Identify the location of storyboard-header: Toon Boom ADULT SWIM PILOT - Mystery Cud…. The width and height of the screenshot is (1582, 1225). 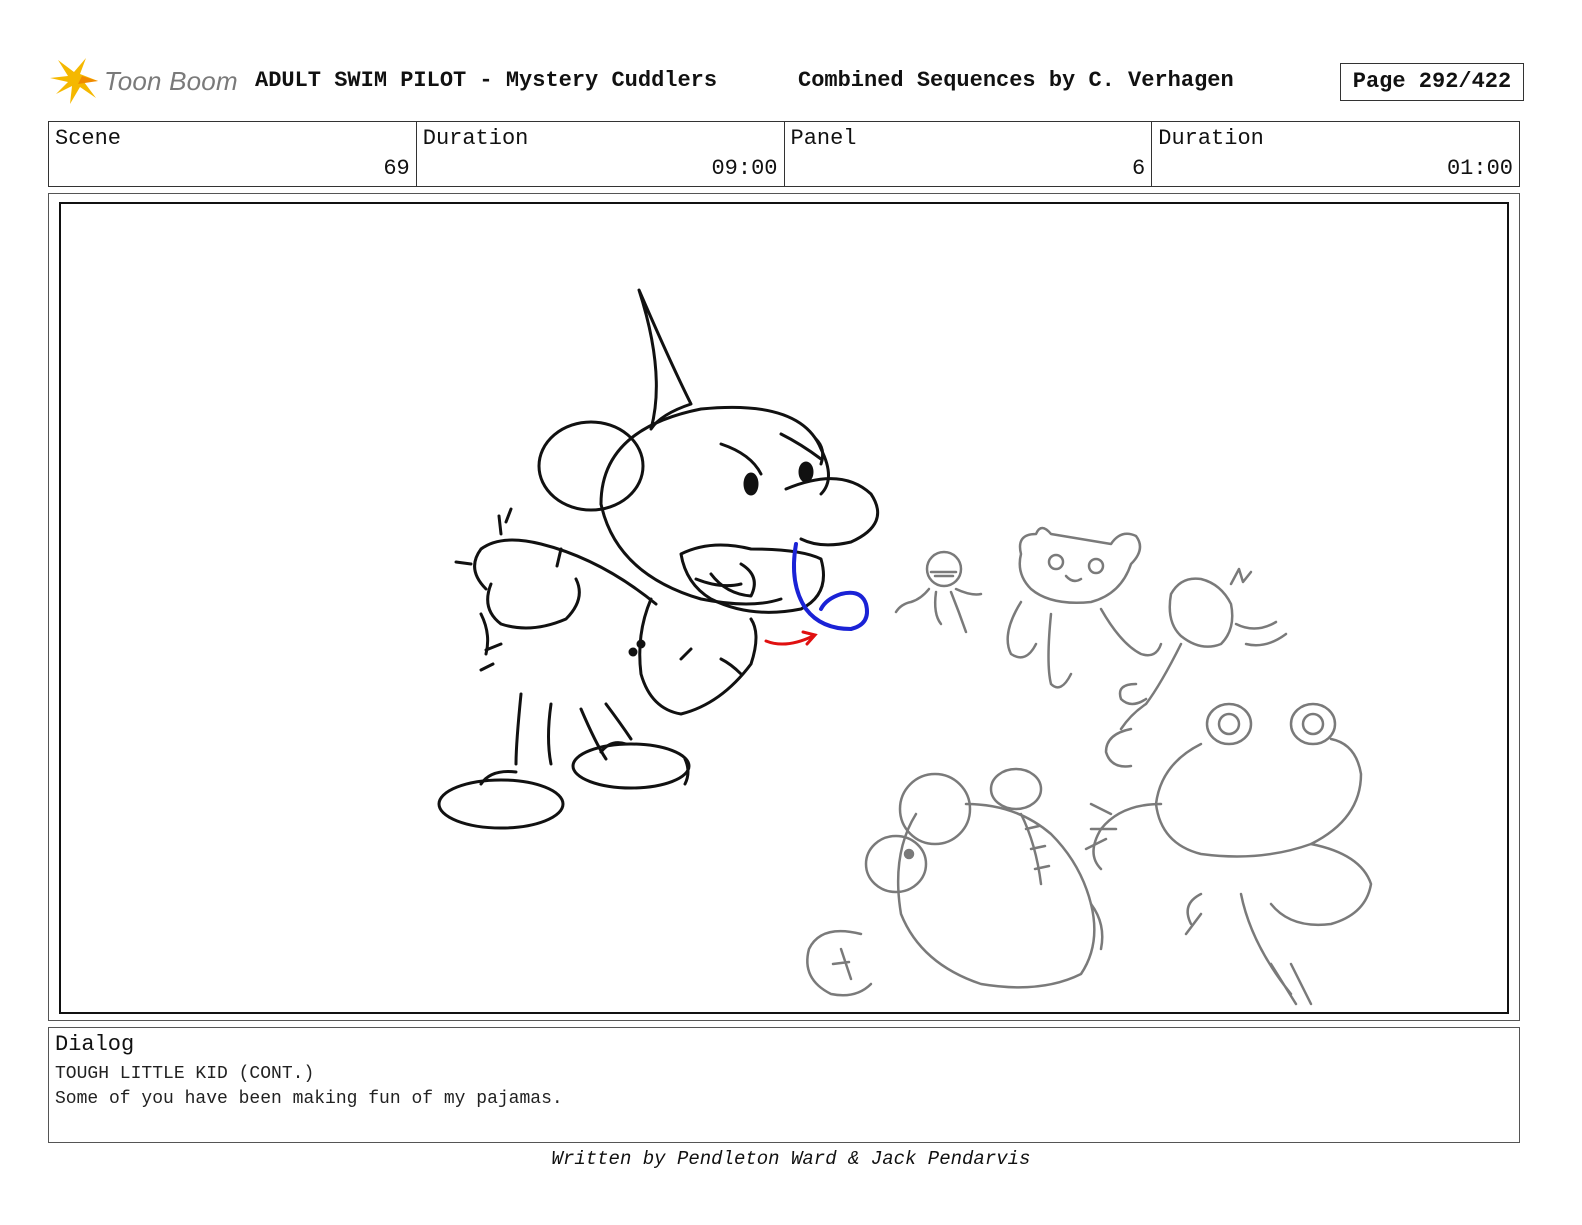
(792, 81).